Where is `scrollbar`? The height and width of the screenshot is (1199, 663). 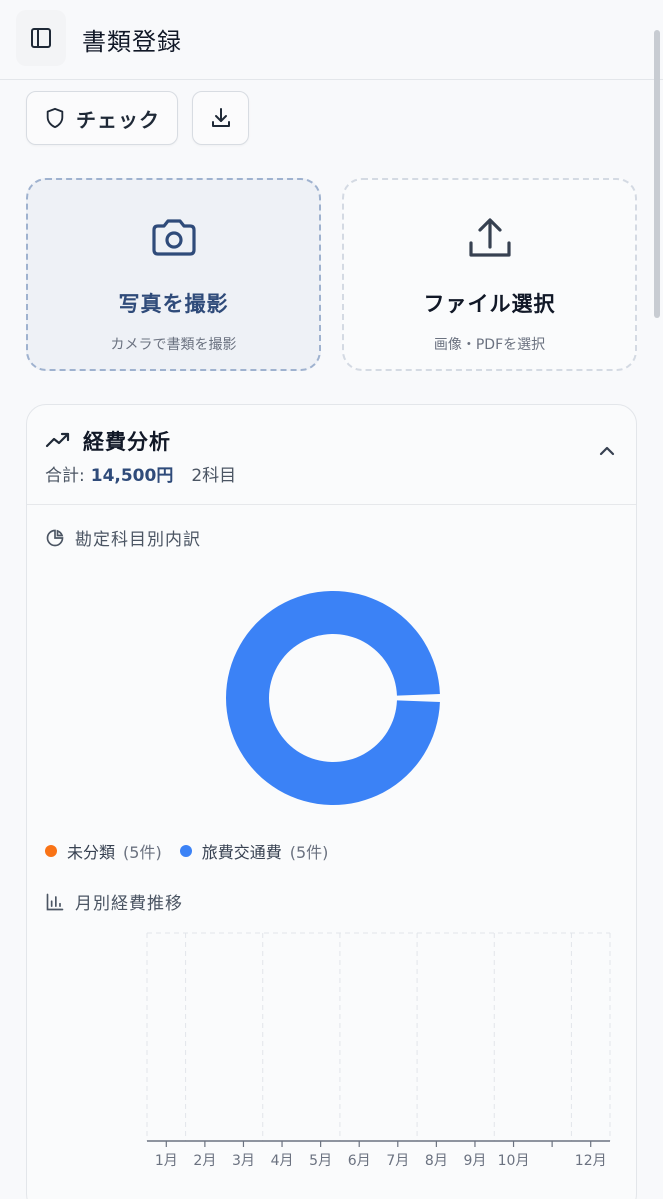 scrollbar is located at coordinates (657, 174).